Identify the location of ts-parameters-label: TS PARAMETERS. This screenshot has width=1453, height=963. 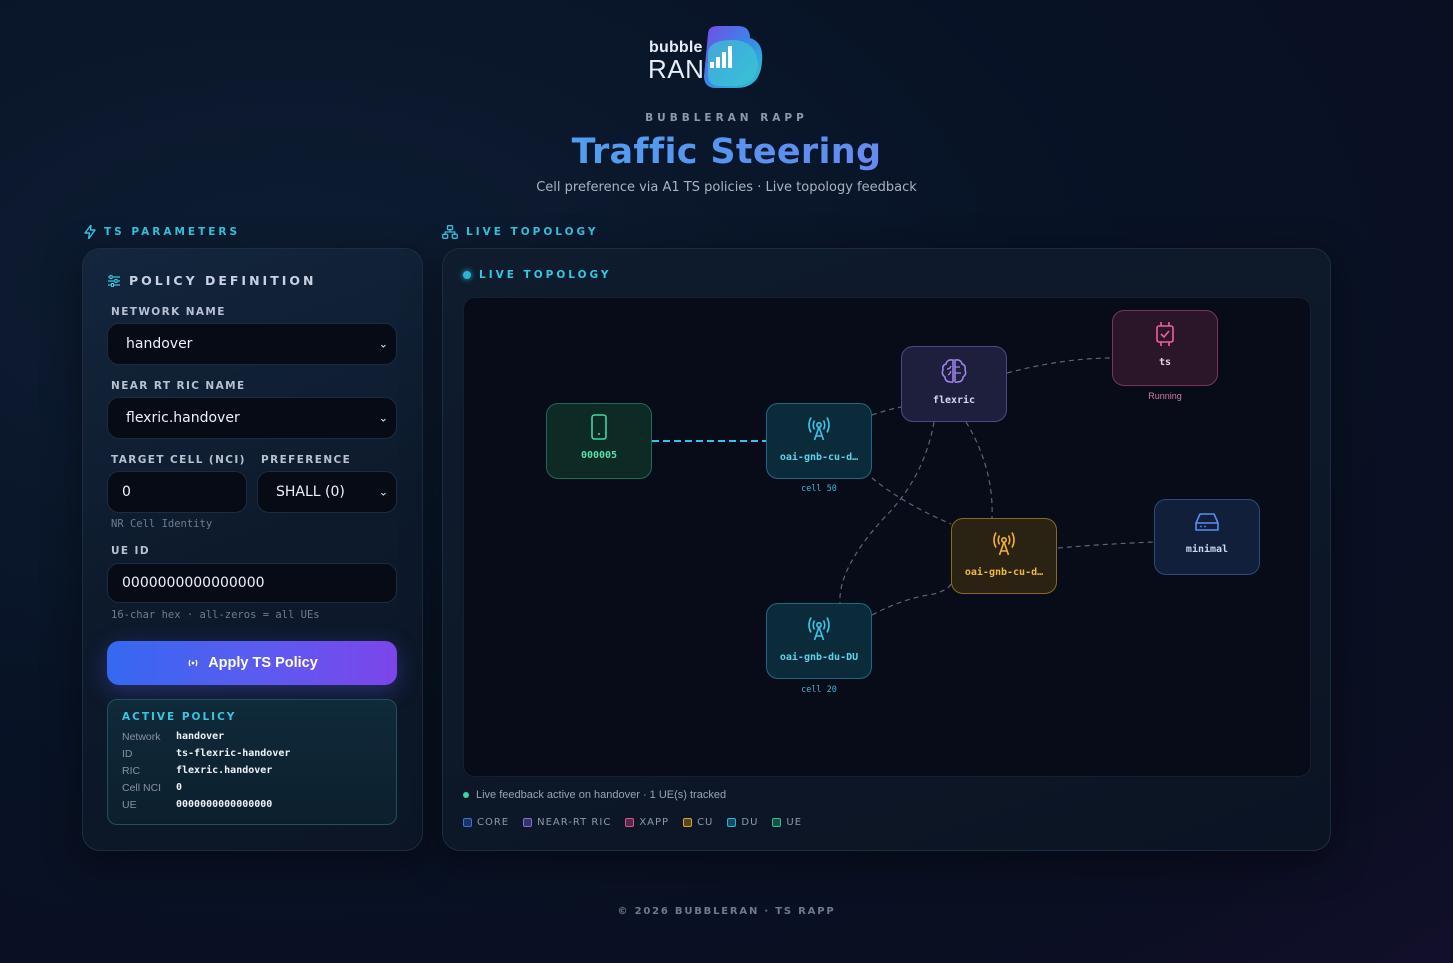
(162, 232).